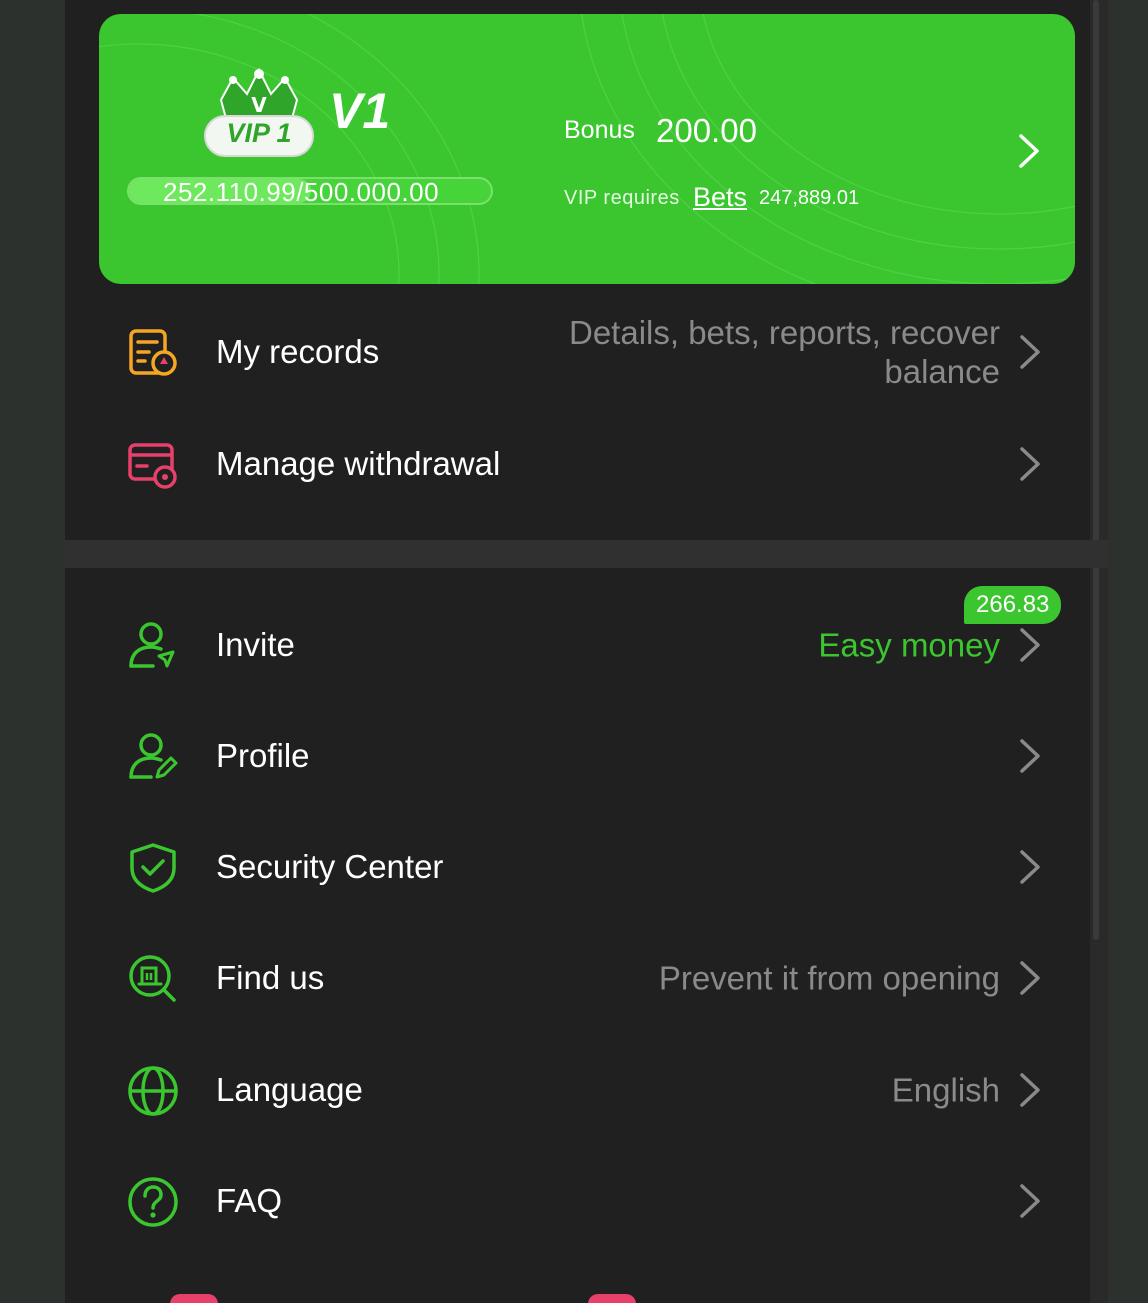 The height and width of the screenshot is (1303, 1148). I want to click on vip-badge-text: VIP 1, so click(259, 133).